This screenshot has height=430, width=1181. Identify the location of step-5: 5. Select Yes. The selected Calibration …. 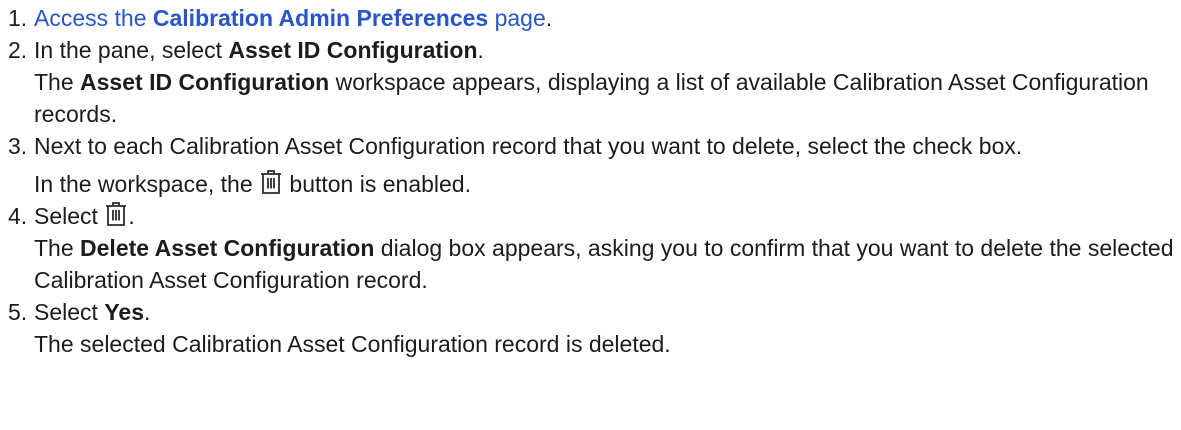
(590, 328).